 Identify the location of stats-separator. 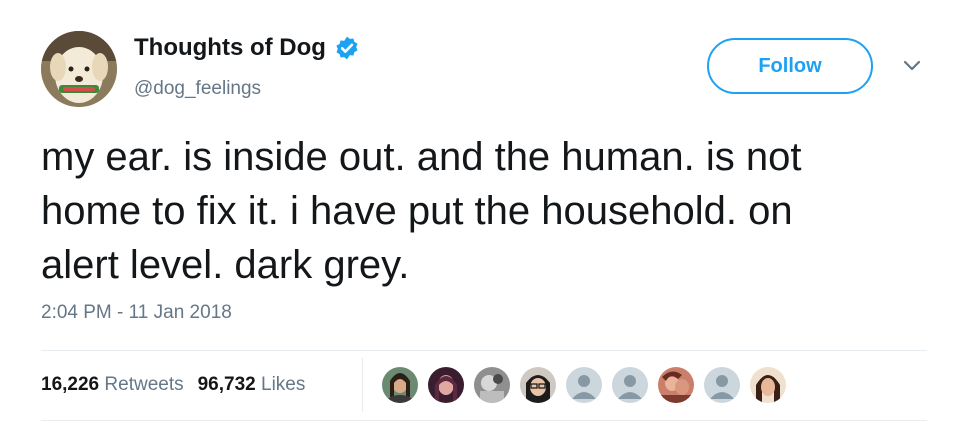
(362, 385).